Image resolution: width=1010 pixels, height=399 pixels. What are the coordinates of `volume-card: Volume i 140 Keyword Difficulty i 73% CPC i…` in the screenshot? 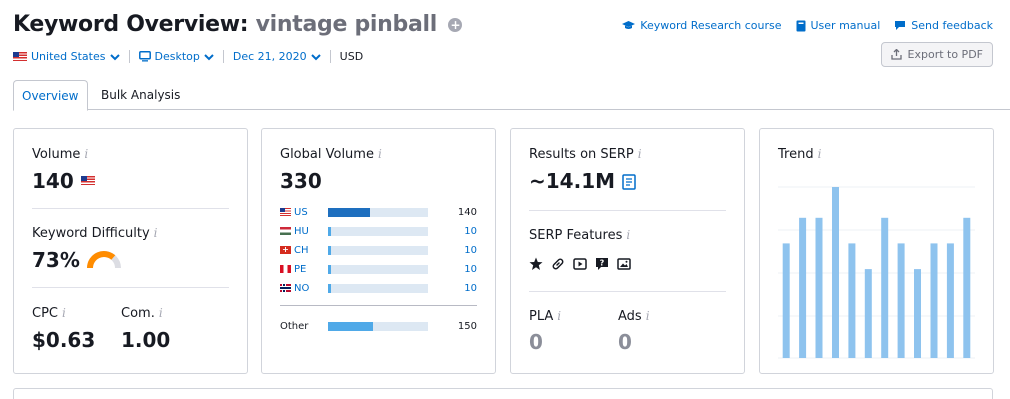 It's located at (130, 251).